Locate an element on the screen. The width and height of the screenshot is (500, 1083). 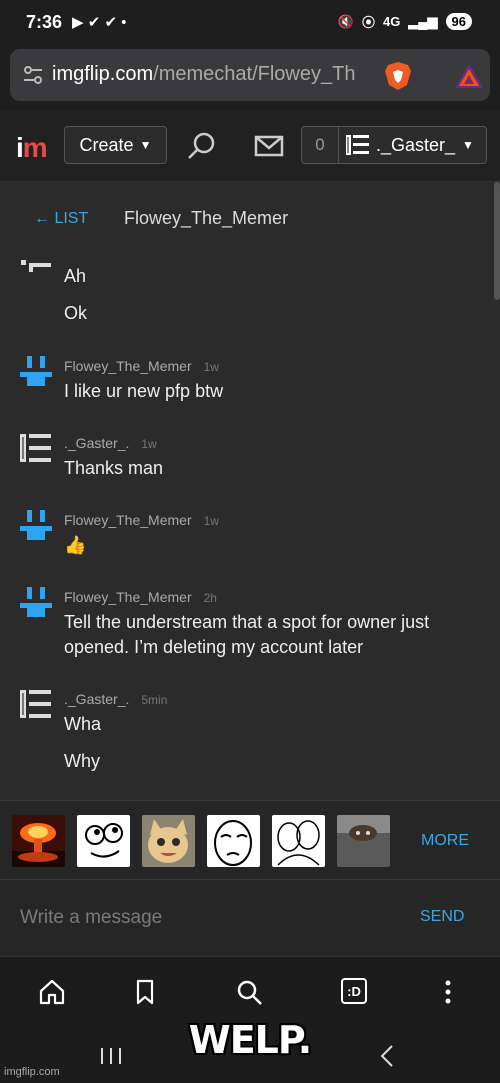
mute-icon: 🔇 is located at coordinates (345, 21).